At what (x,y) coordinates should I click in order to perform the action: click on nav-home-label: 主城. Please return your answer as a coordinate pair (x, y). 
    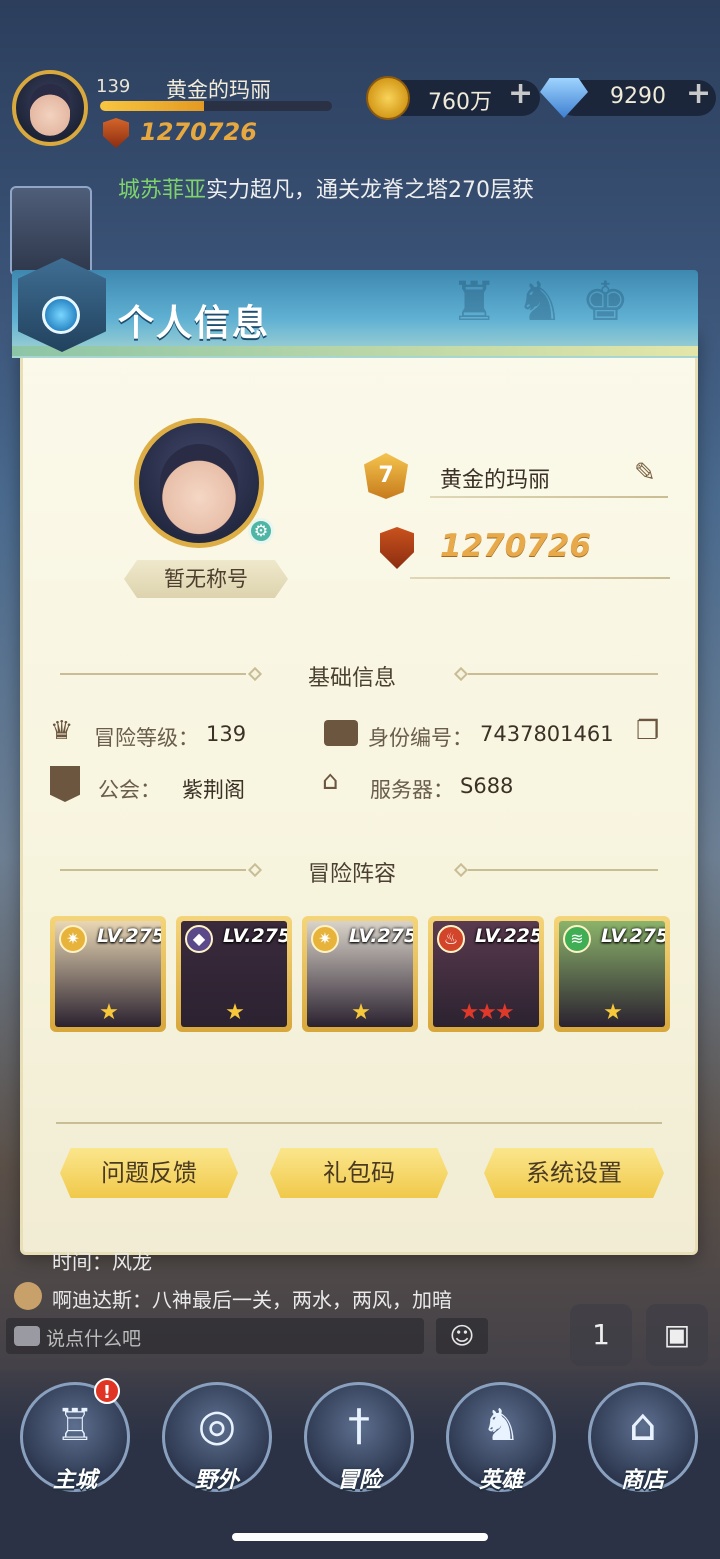
    Looking at the image, I should click on (74, 1480).